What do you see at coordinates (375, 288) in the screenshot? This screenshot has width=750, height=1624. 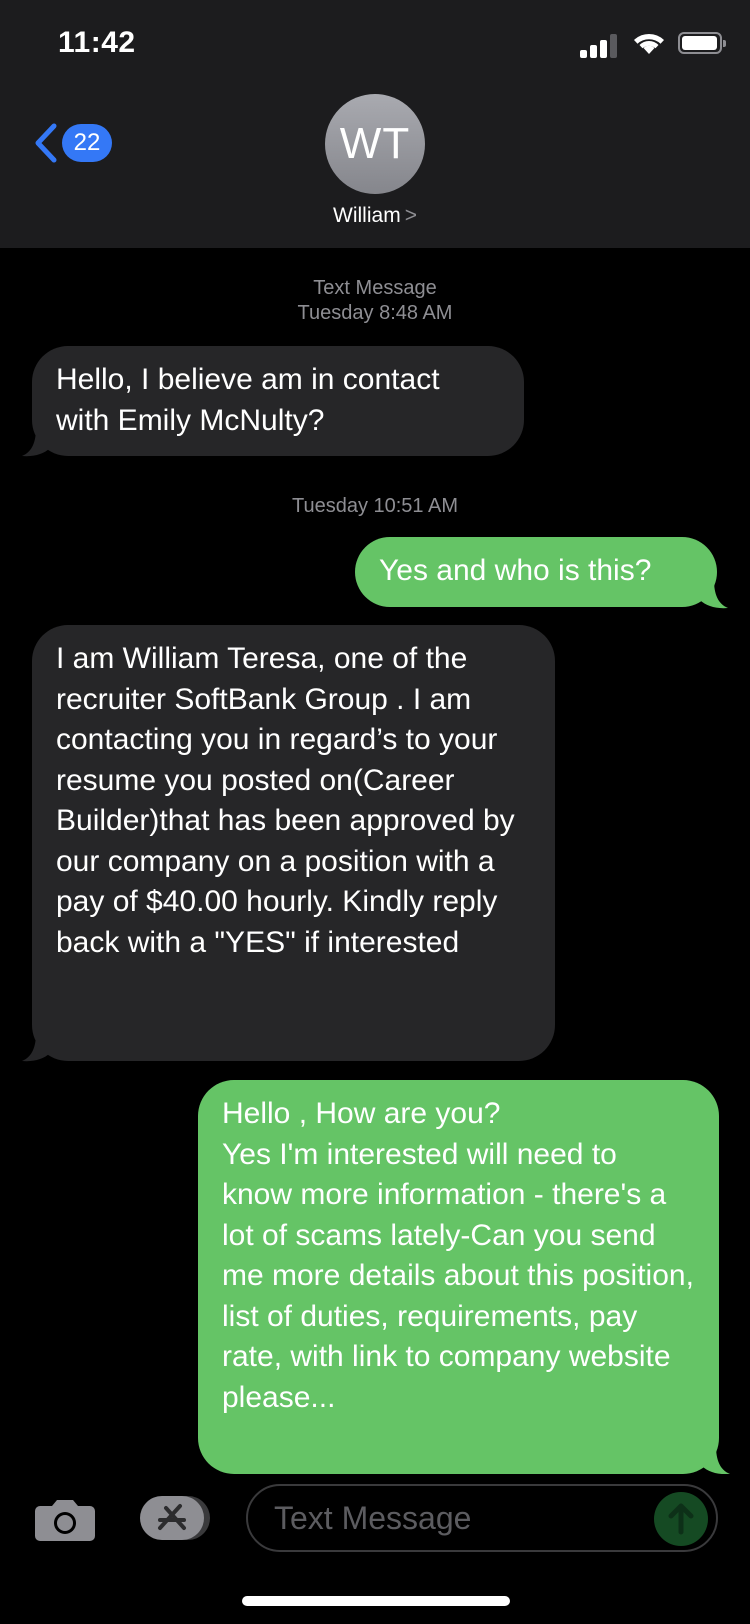 I see `service-label: Text Message` at bounding box center [375, 288].